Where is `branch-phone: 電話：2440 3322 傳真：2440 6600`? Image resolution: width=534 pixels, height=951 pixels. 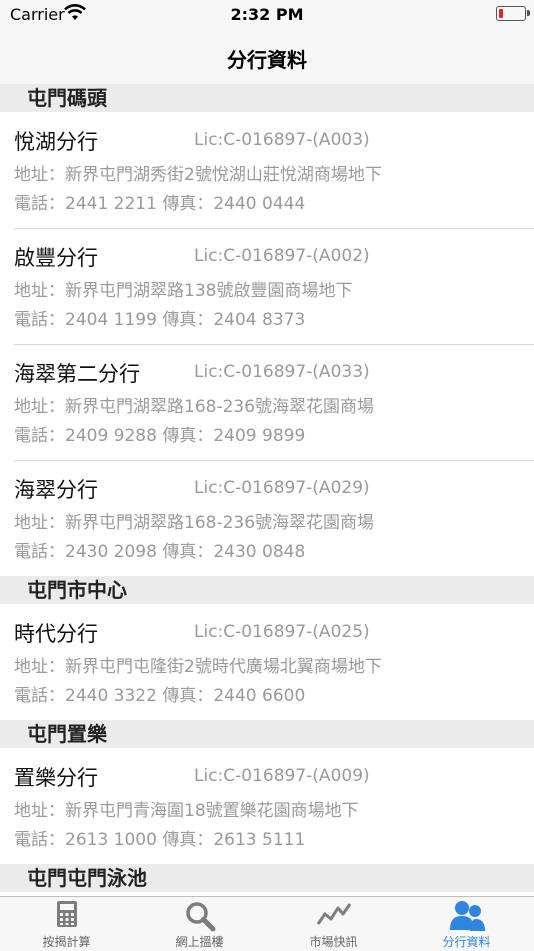 branch-phone: 電話：2440 3322 傳真：2440 6600 is located at coordinates (160, 696).